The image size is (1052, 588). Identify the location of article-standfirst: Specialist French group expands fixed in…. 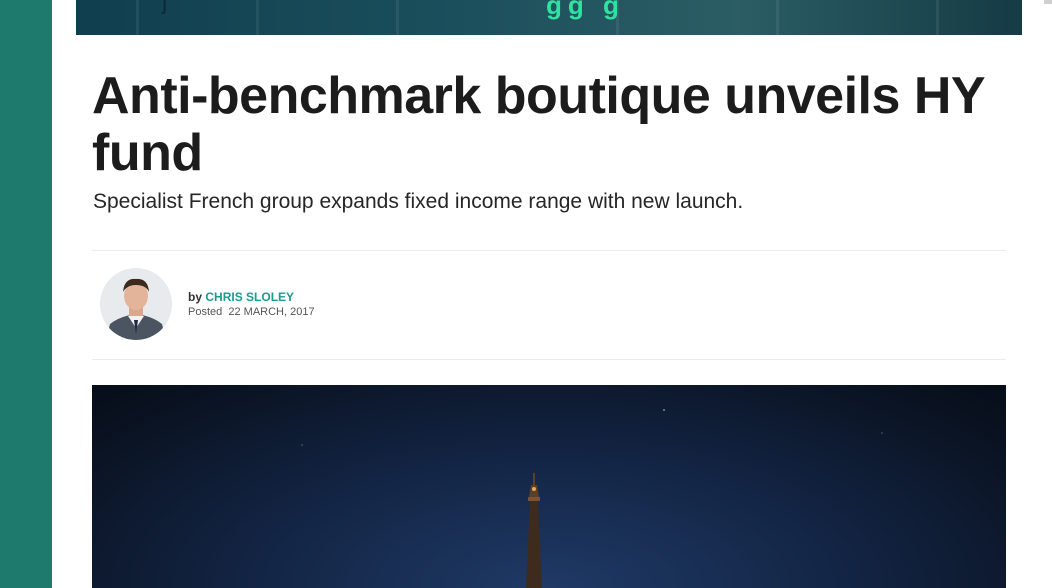
(418, 201).